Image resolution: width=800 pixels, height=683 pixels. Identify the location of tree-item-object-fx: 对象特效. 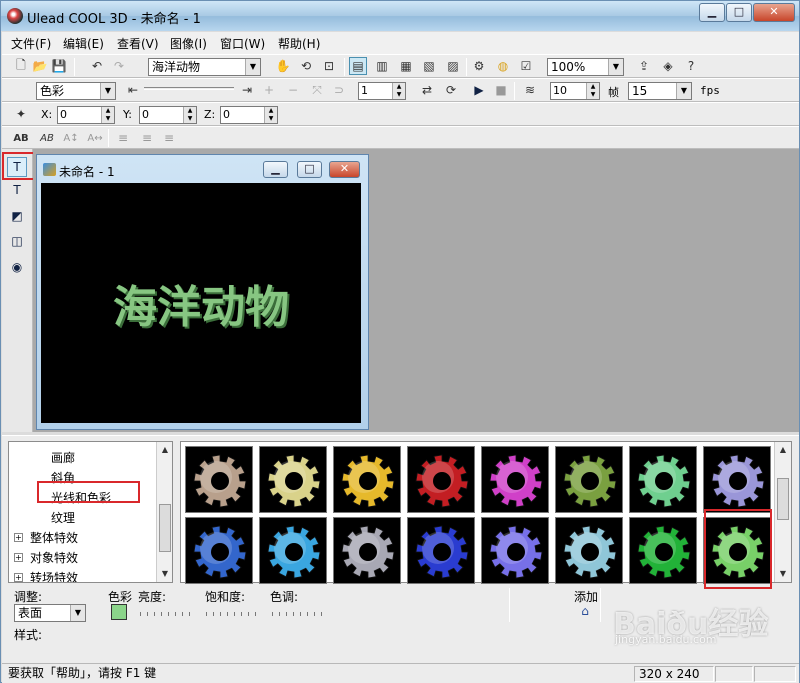
(54, 557).